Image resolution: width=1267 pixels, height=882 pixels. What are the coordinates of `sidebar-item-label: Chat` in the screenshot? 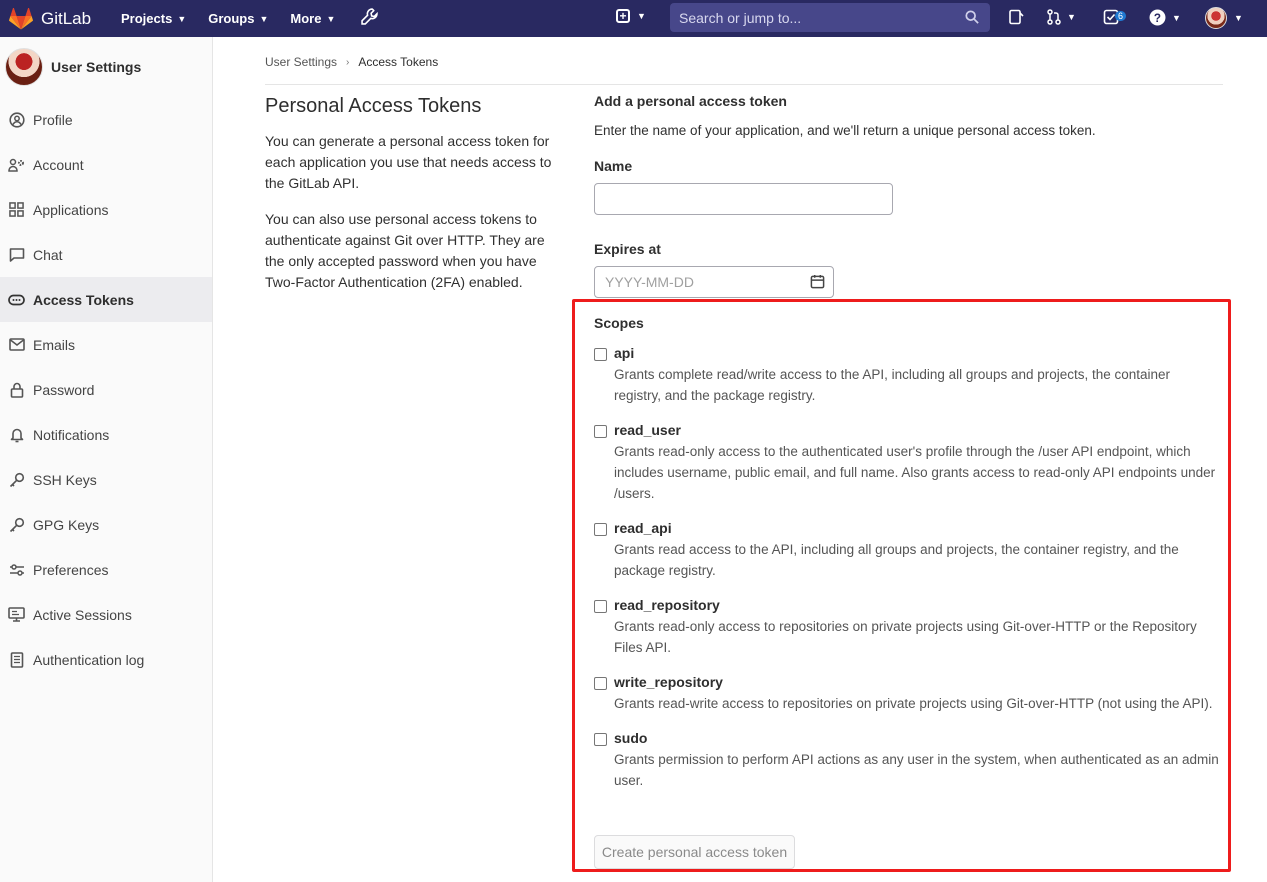 It's located at (48, 254).